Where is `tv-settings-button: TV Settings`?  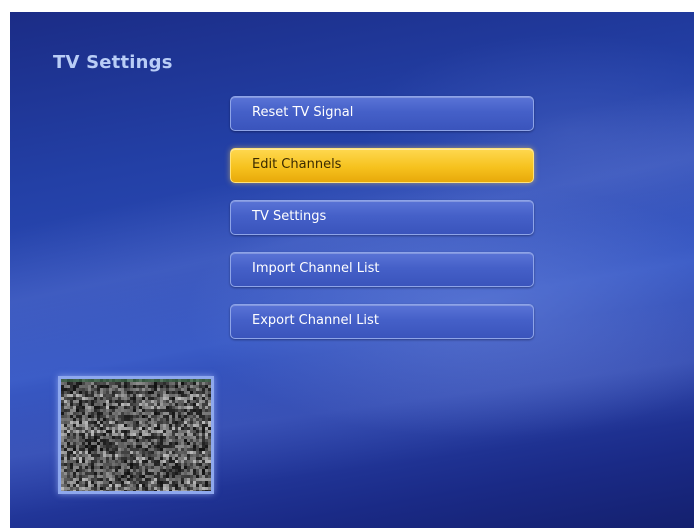
tv-settings-button: TV Settings is located at coordinates (382, 217).